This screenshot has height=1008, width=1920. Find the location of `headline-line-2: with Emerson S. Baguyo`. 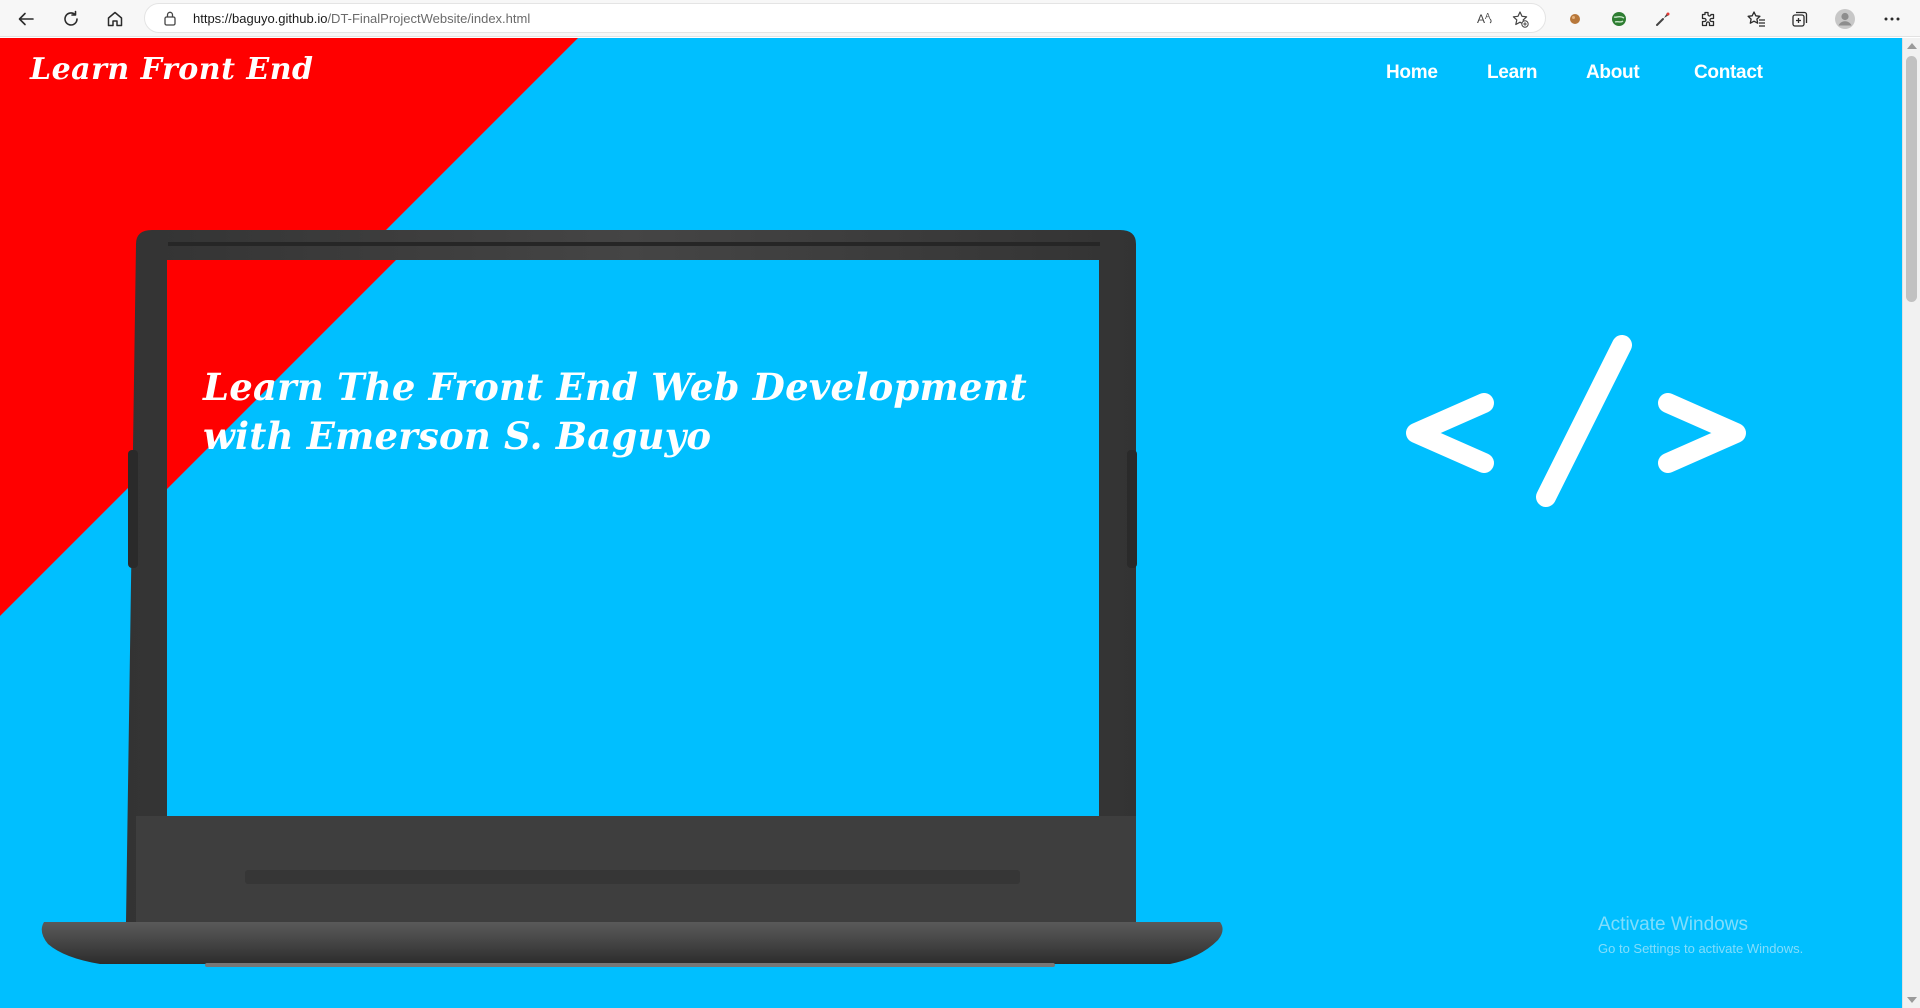

headline-line-2: with Emerson S. Baguyo is located at coordinates (457, 436).